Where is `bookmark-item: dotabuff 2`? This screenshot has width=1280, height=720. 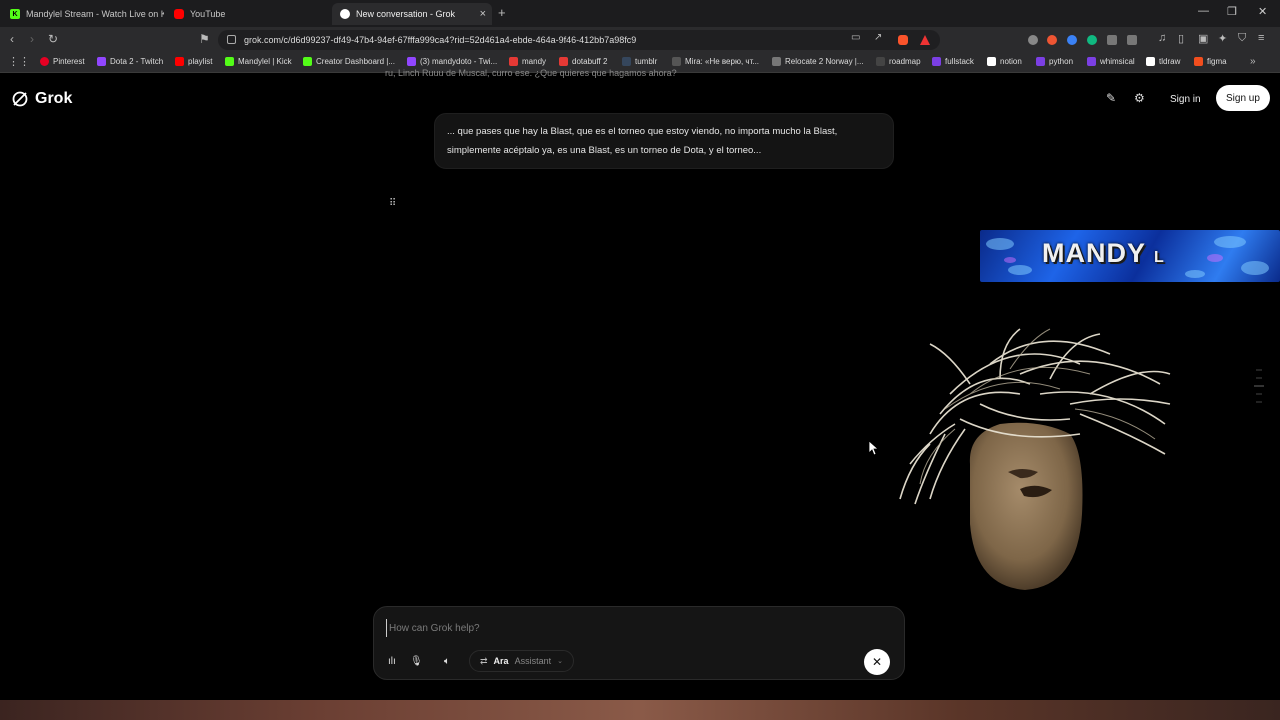 bookmark-item: dotabuff 2 is located at coordinates (583, 61).